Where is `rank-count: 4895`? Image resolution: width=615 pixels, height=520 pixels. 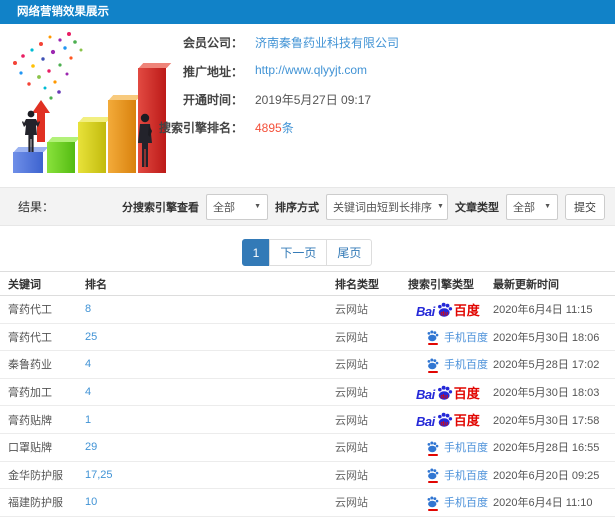 rank-count: 4895 is located at coordinates (268, 128).